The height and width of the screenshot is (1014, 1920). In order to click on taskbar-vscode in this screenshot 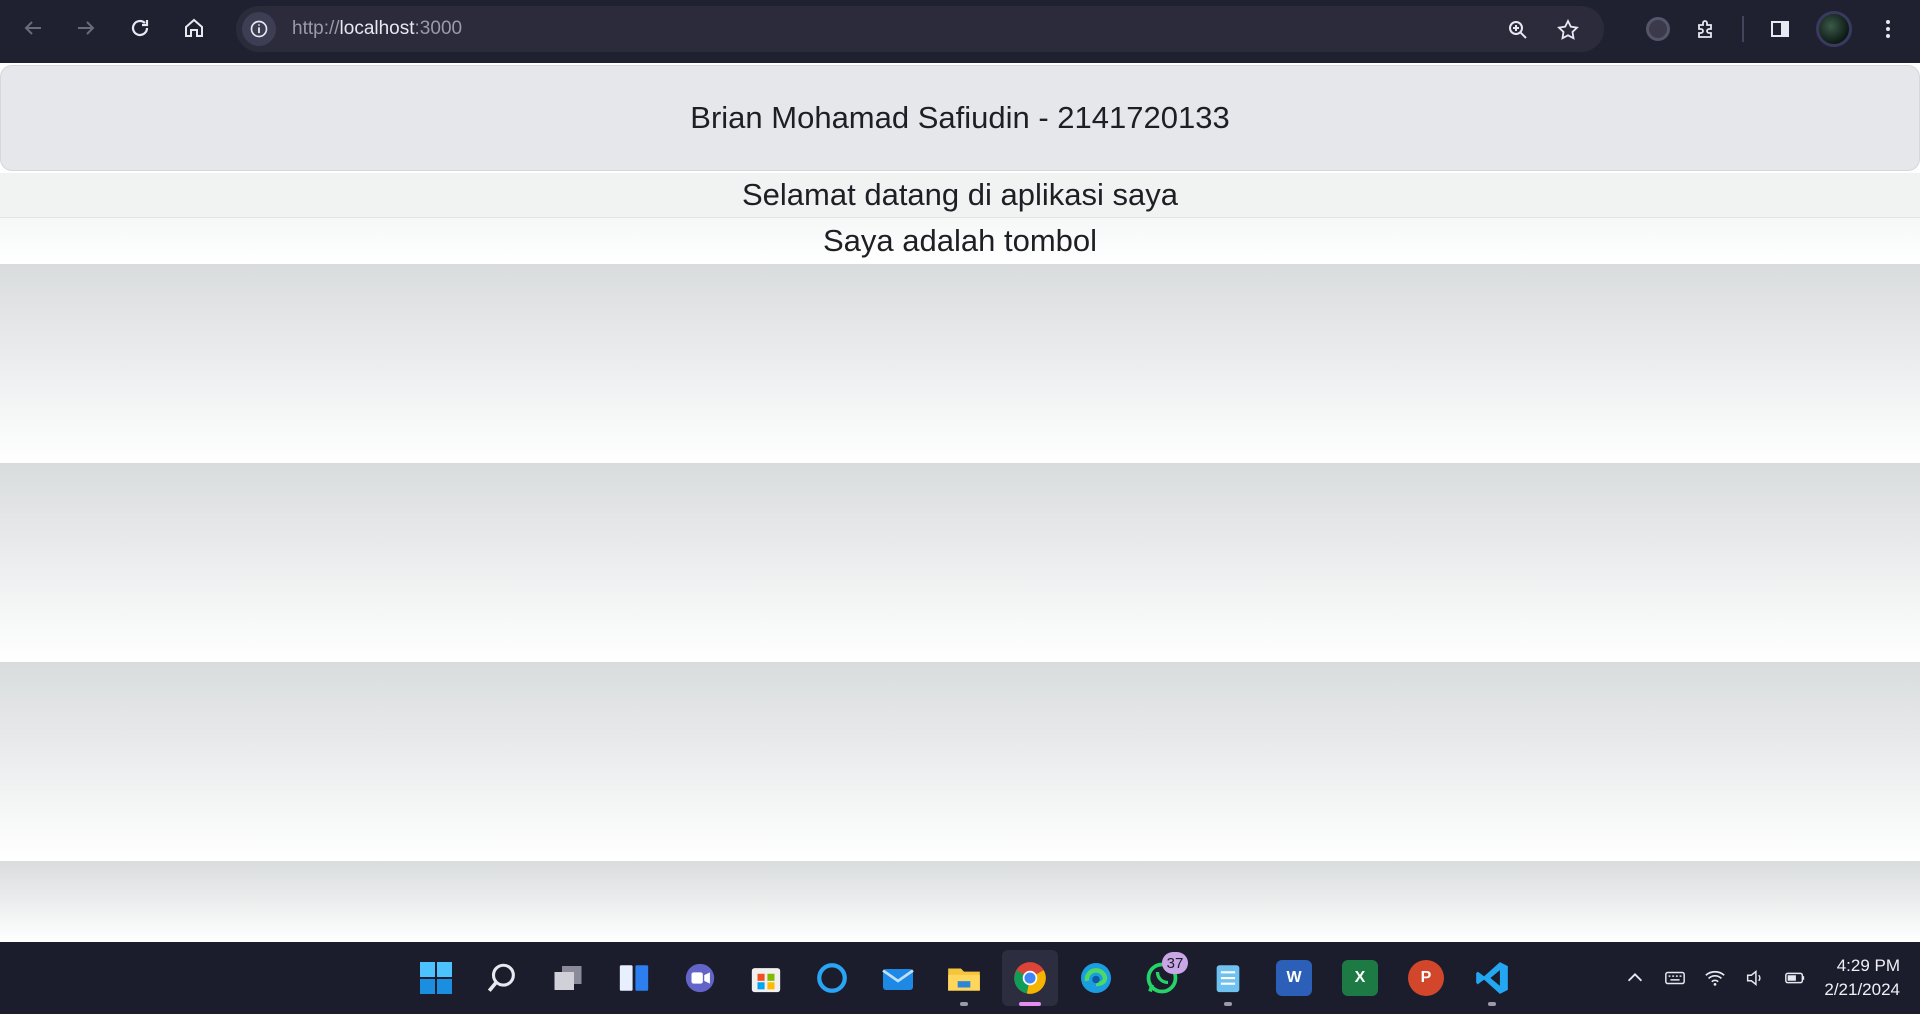, I will do `click(1492, 978)`.